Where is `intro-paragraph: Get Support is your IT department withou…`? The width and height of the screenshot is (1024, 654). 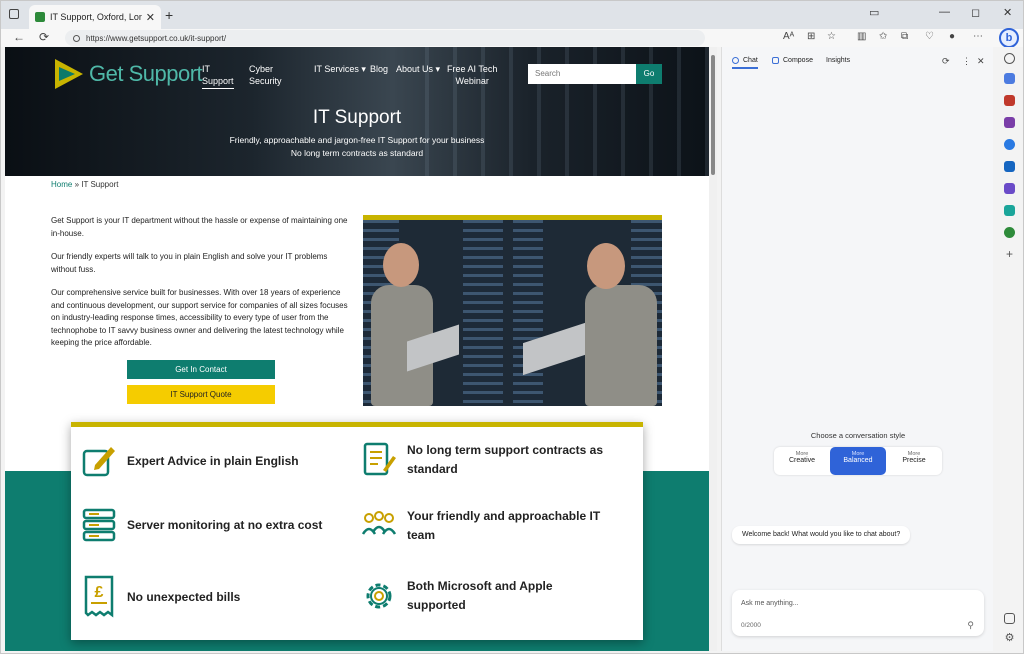
intro-paragraph: Get Support is your IT department withou… is located at coordinates (199, 227).